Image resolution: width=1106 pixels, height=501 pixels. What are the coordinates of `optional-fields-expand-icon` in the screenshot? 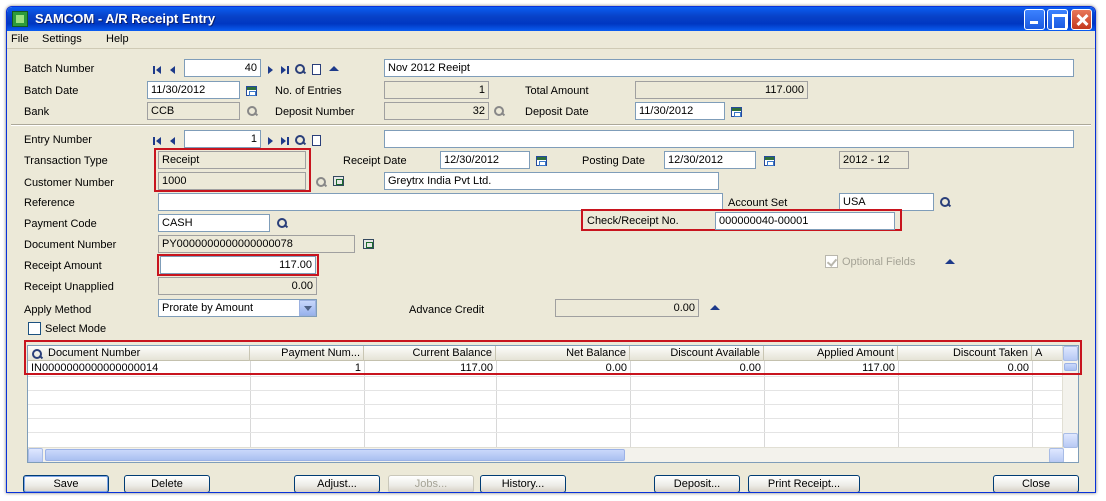 It's located at (950, 262).